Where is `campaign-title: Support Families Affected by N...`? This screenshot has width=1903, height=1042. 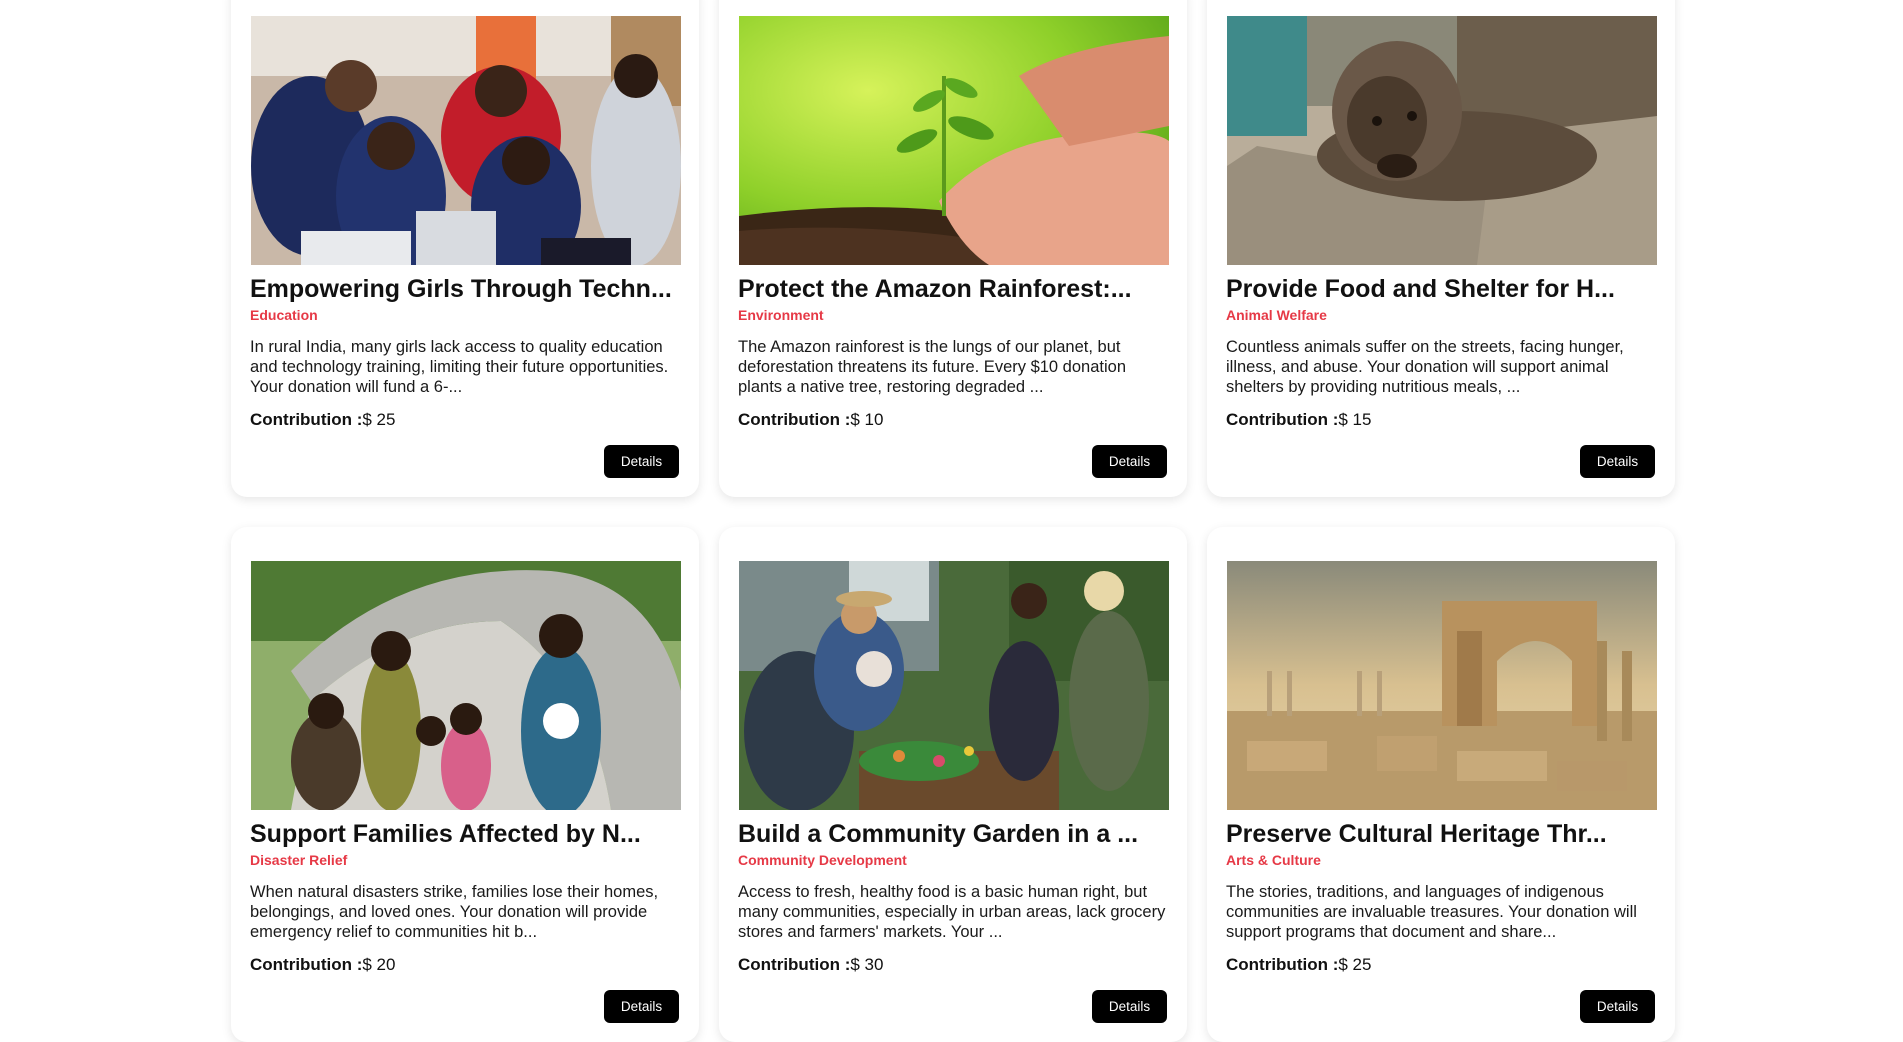 campaign-title: Support Families Affected by N... is located at coordinates (445, 834).